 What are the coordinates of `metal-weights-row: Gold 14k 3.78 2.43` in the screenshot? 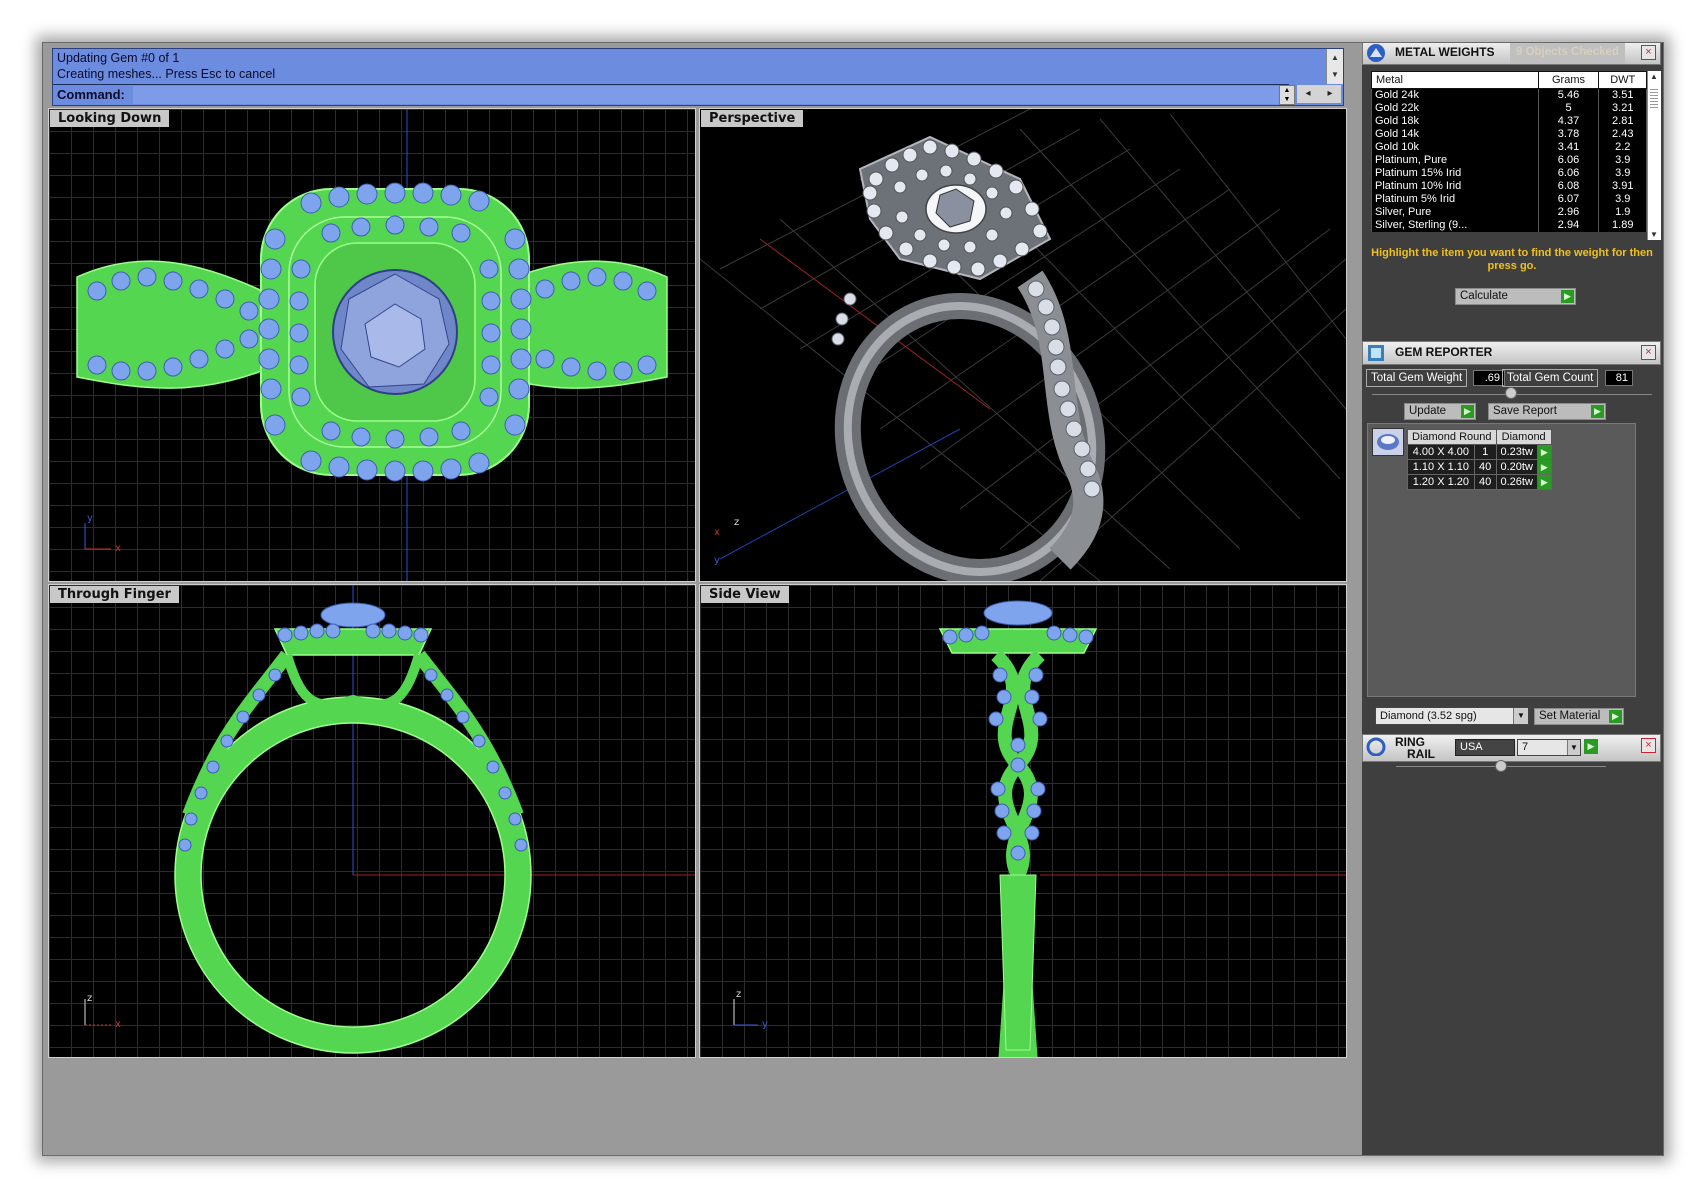 It's located at (1509, 134).